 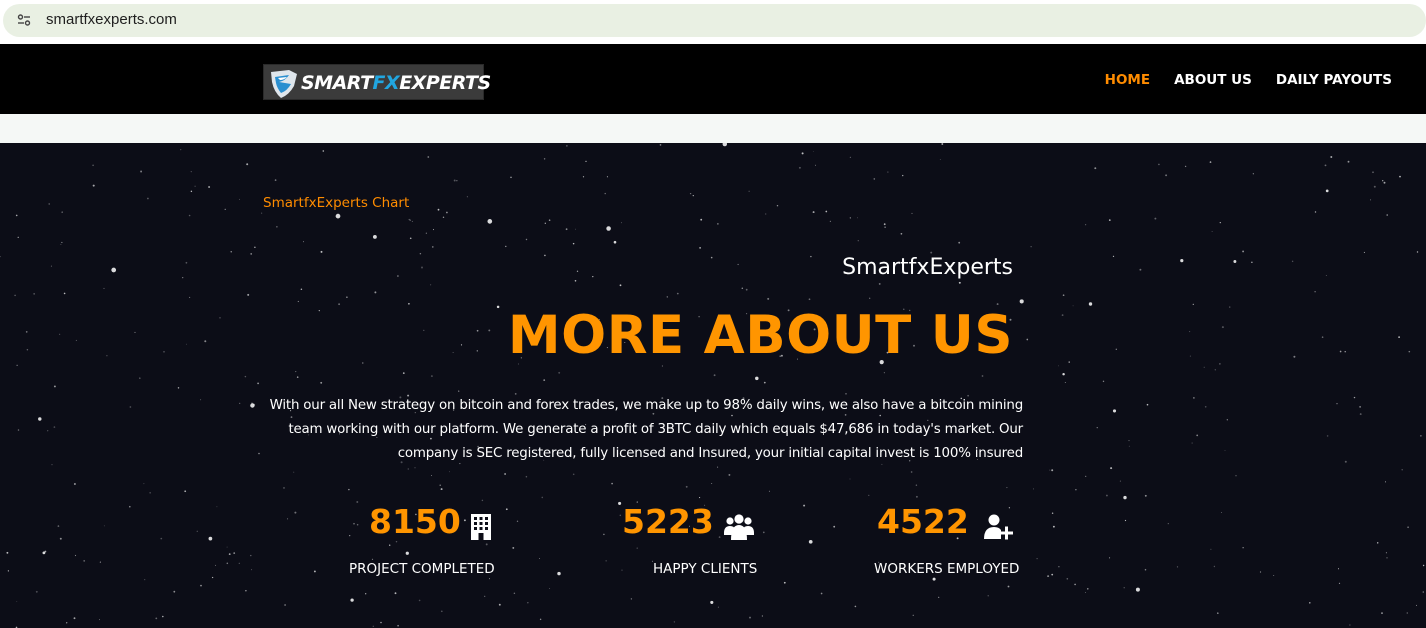 What do you see at coordinates (1213, 80) in the screenshot?
I see `nav-about-us-link: ABOUT US` at bounding box center [1213, 80].